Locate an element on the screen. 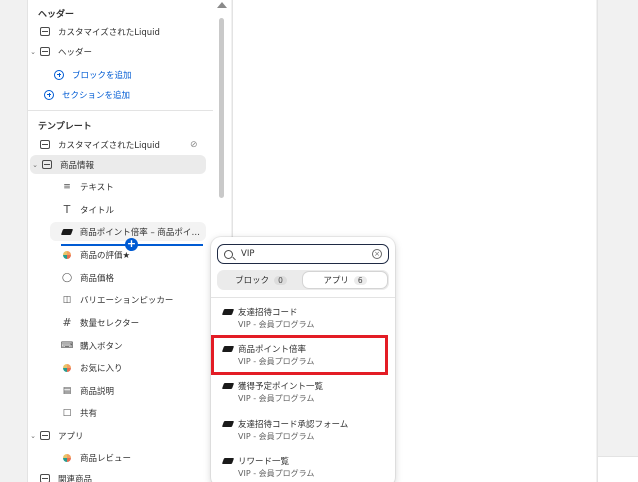 The width and height of the screenshot is (638, 482). search-input is located at coordinates (301, 254).